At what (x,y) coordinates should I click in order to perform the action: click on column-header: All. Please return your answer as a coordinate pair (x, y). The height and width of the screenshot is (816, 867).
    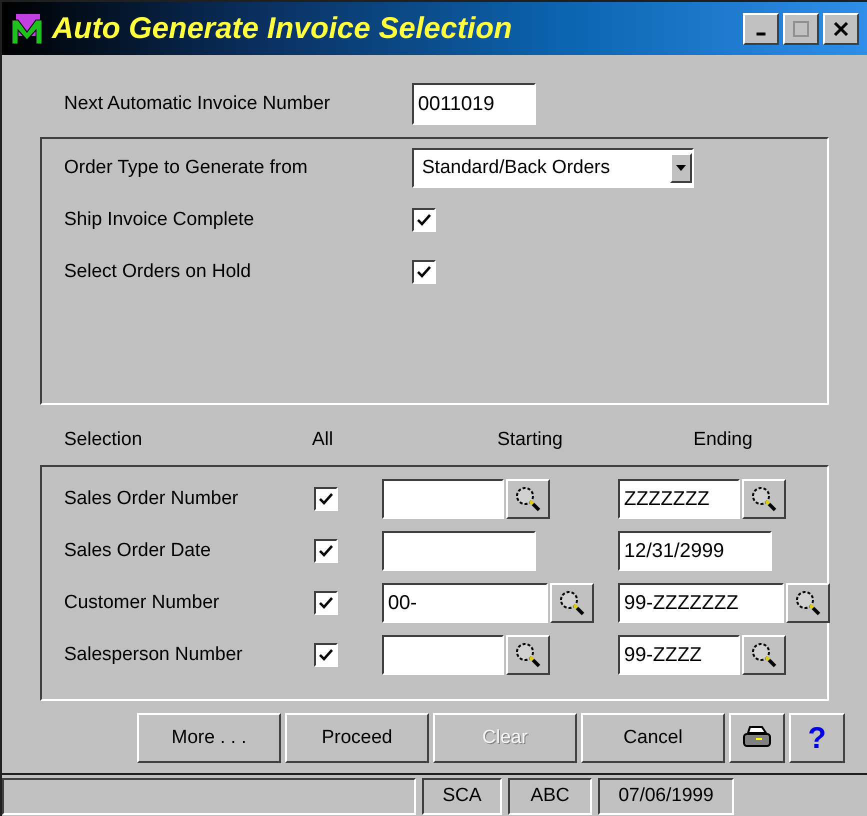
    Looking at the image, I should click on (323, 440).